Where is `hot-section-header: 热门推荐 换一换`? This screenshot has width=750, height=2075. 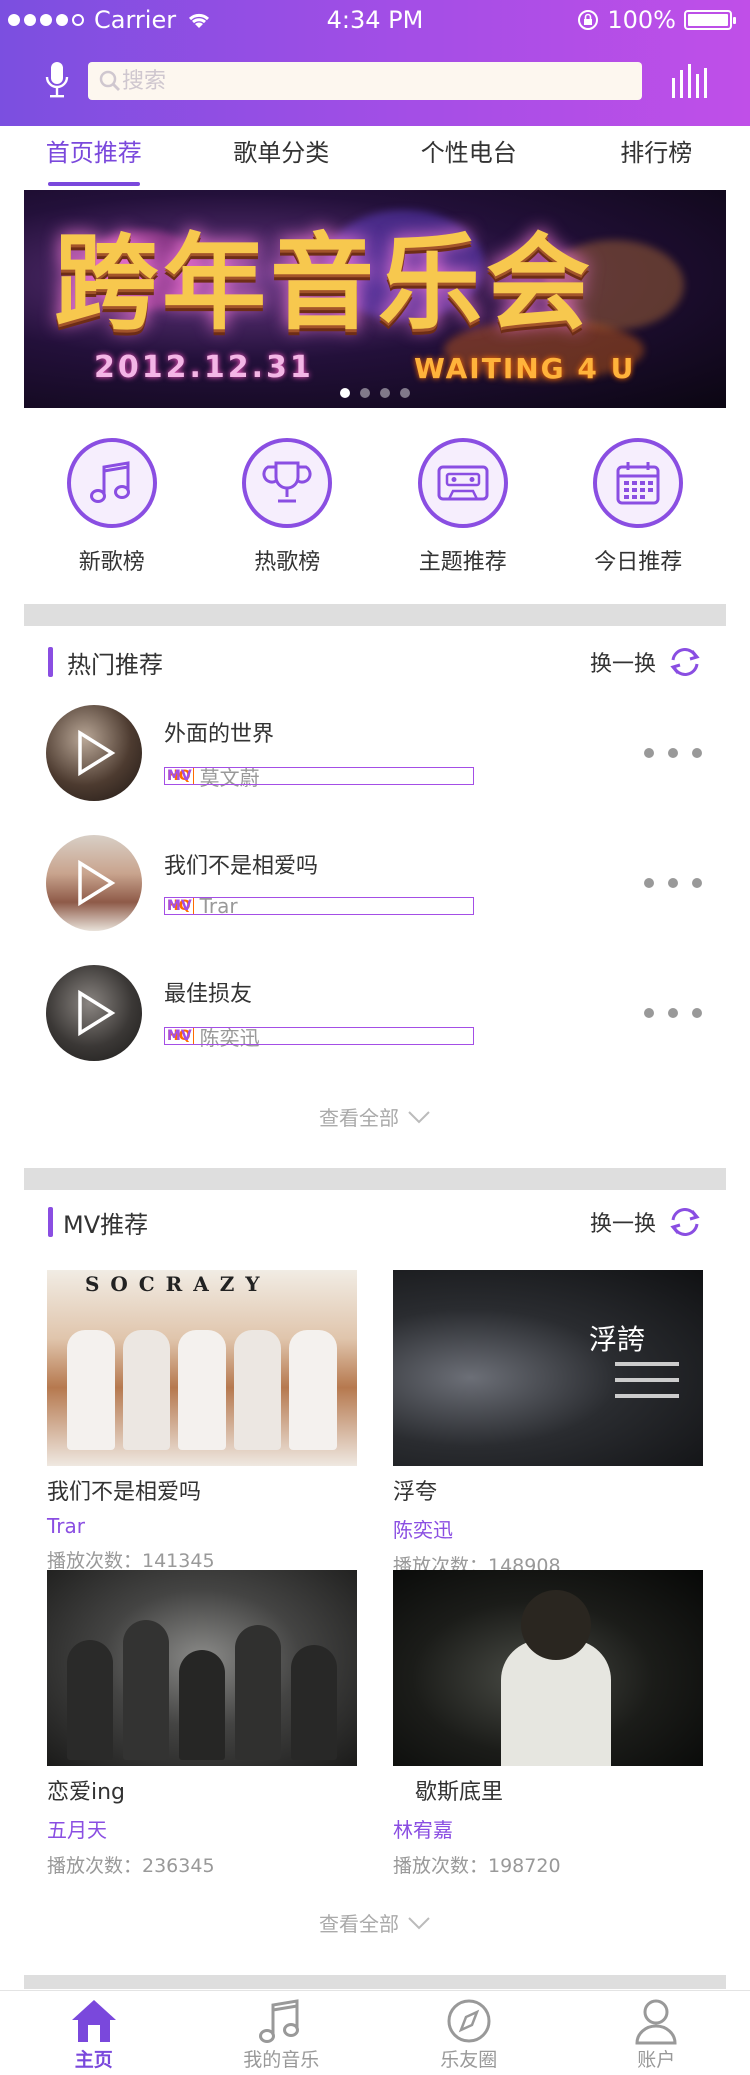 hot-section-header: 热门推荐 换一换 is located at coordinates (375, 662).